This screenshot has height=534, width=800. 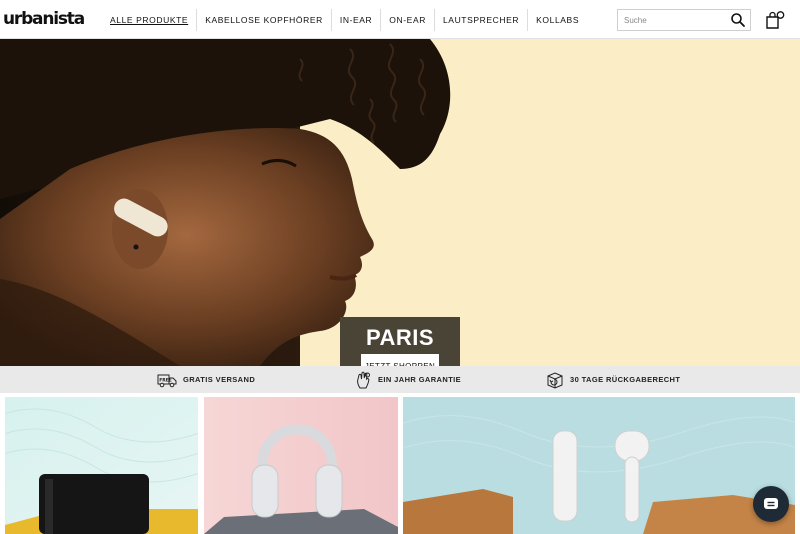 I want to click on return-box-icon, so click(x=555, y=380).